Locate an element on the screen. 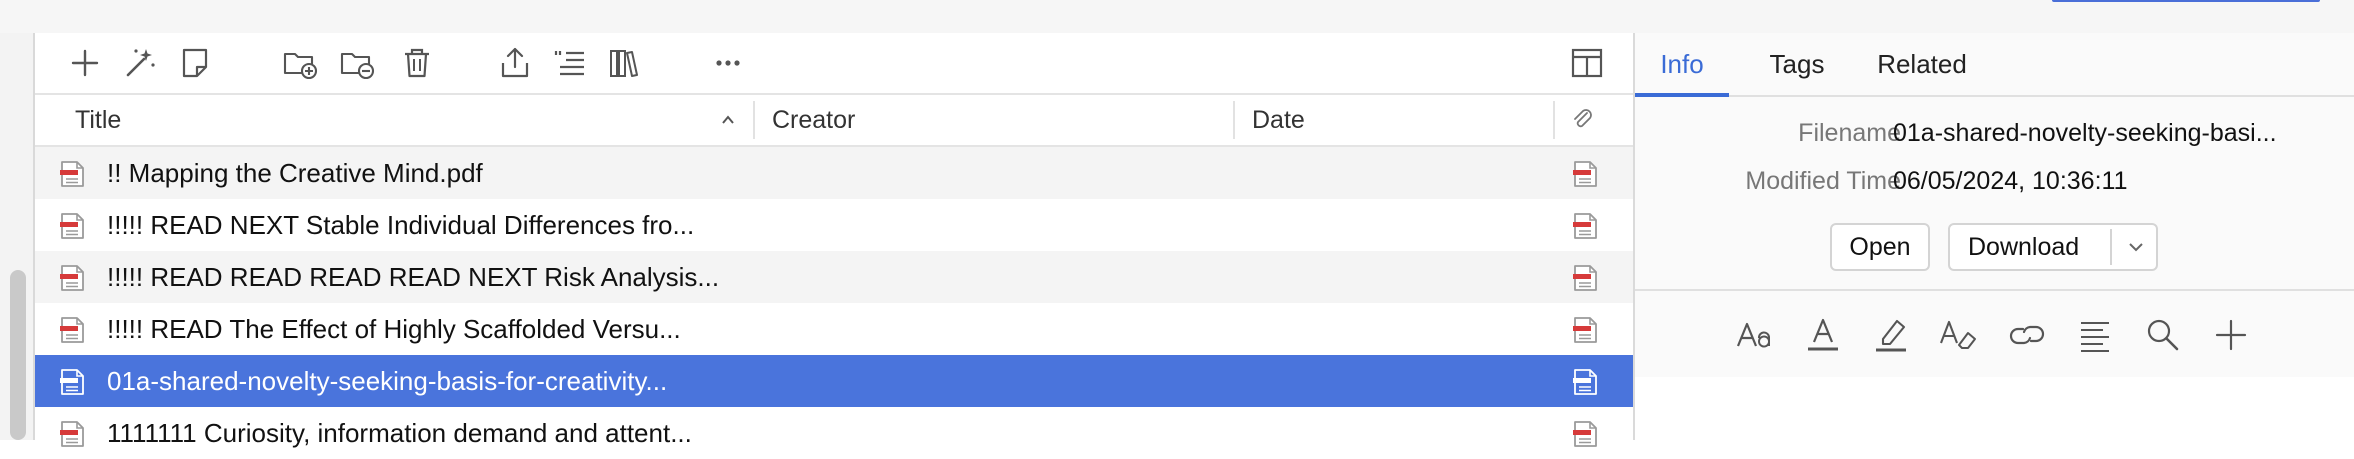 Image resolution: width=2354 pixels, height=459 pixels. tab-related-label: Related is located at coordinates (1922, 63).